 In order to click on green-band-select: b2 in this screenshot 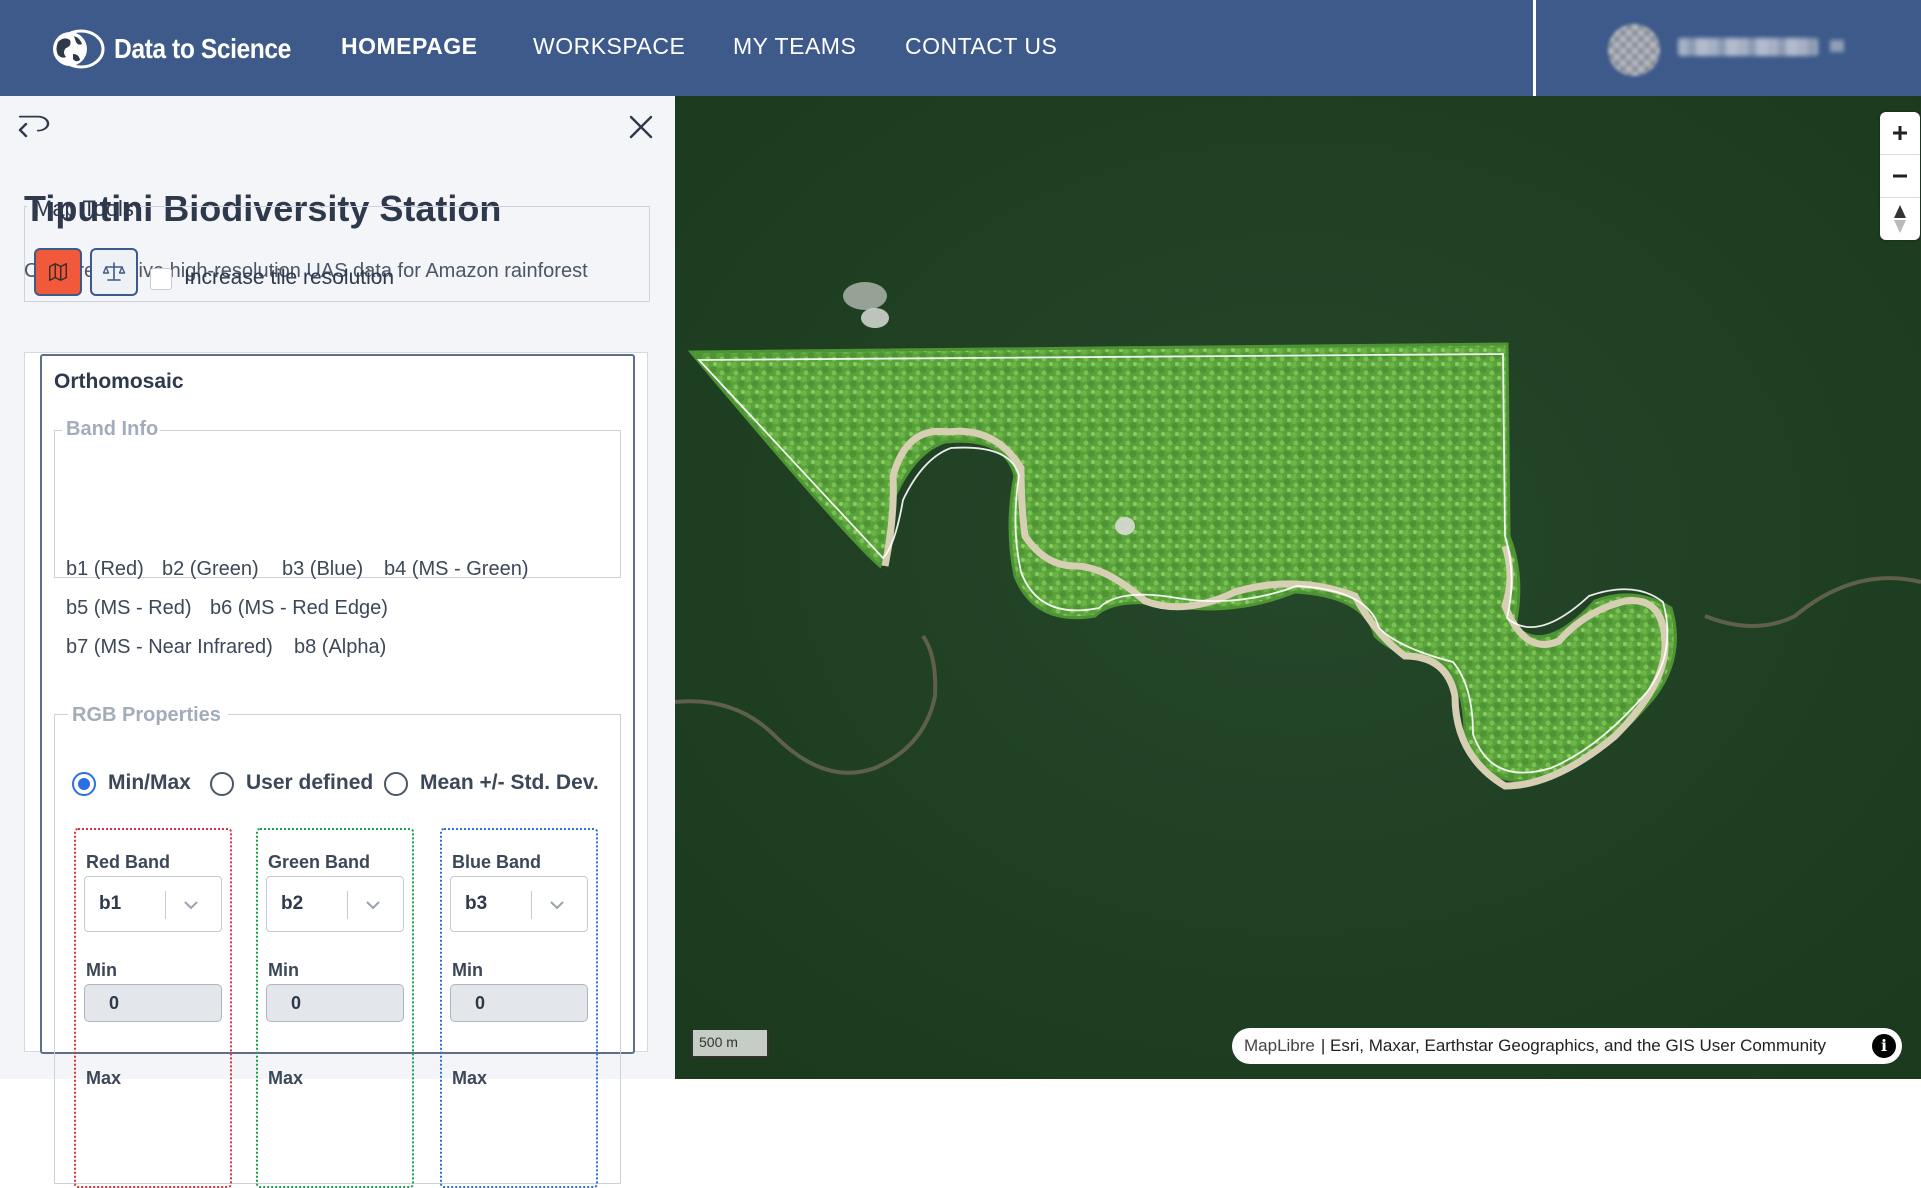, I will do `click(335, 904)`.